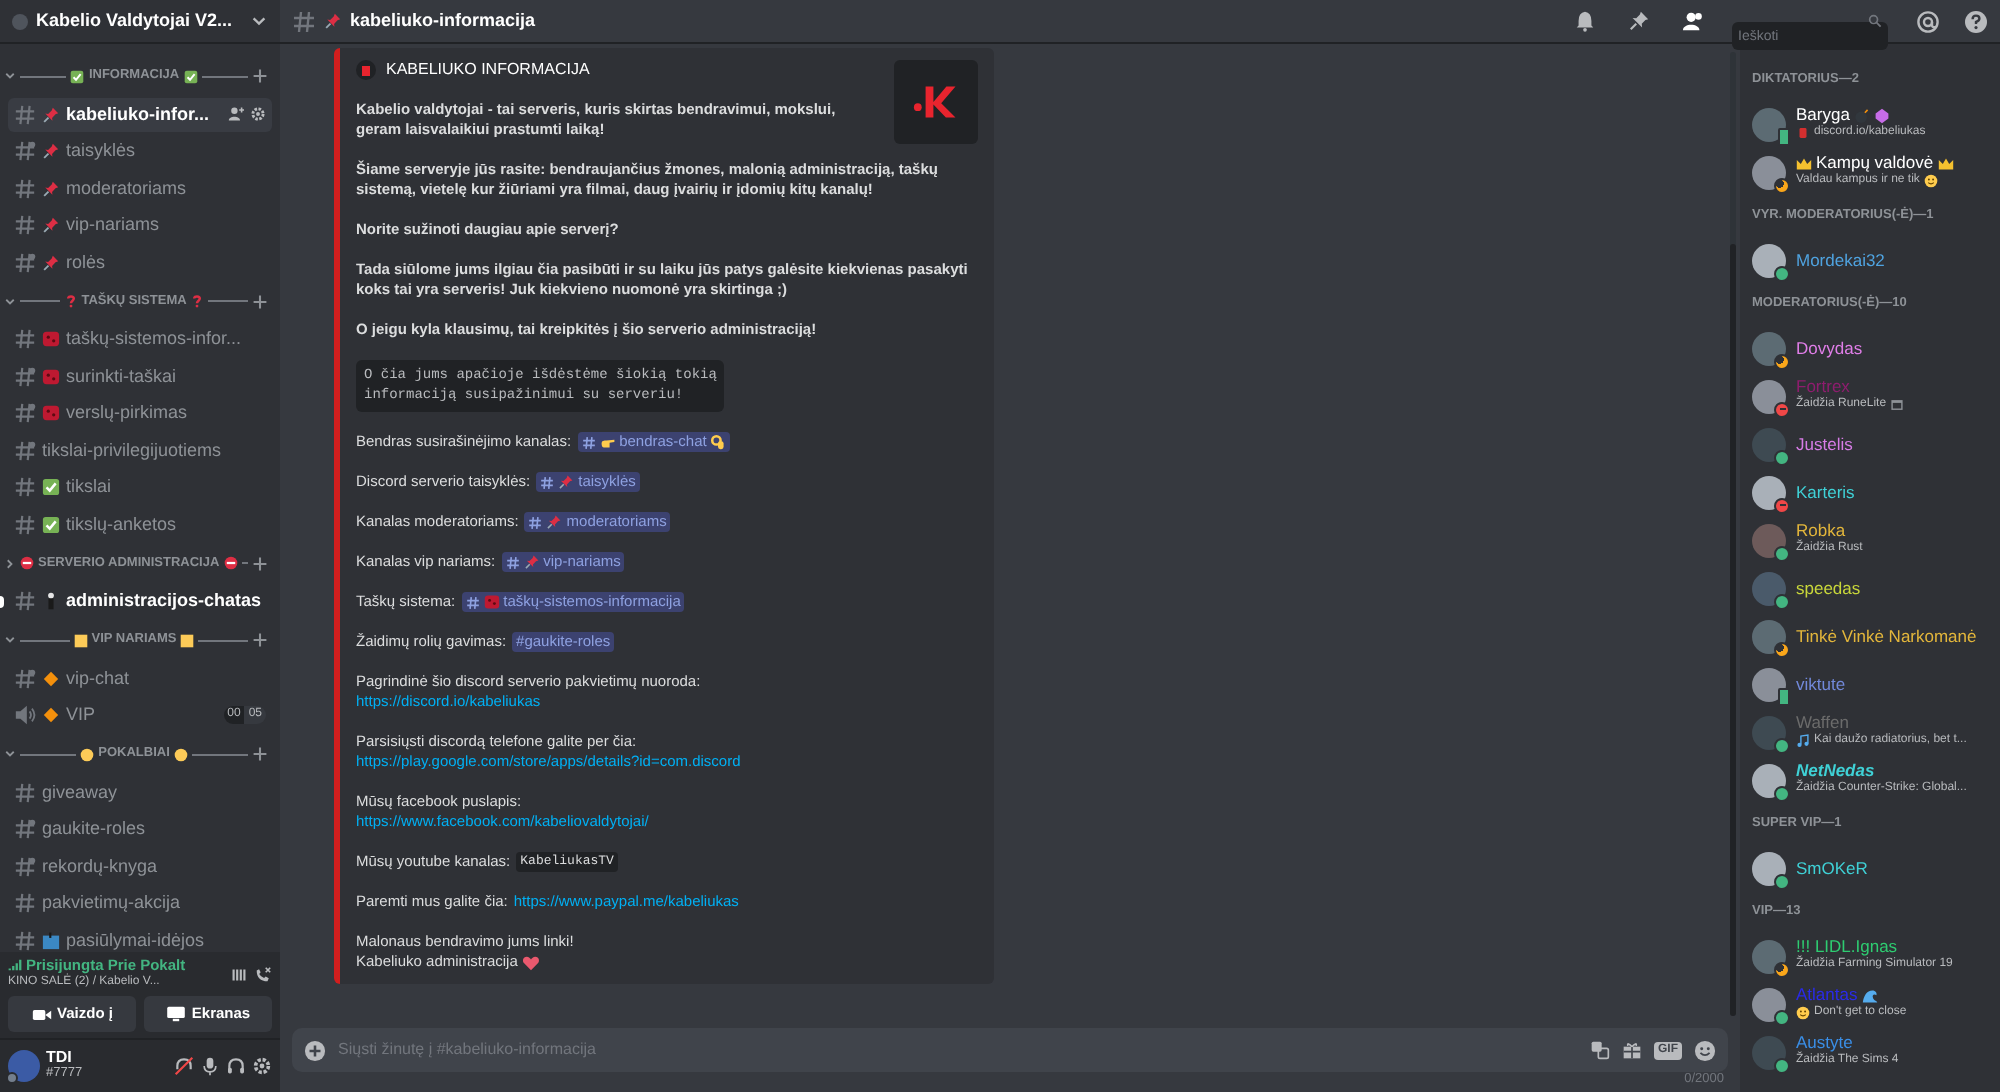 This screenshot has height=1092, width=2000. What do you see at coordinates (1821, 531) in the screenshot?
I see `member-name: Robka` at bounding box center [1821, 531].